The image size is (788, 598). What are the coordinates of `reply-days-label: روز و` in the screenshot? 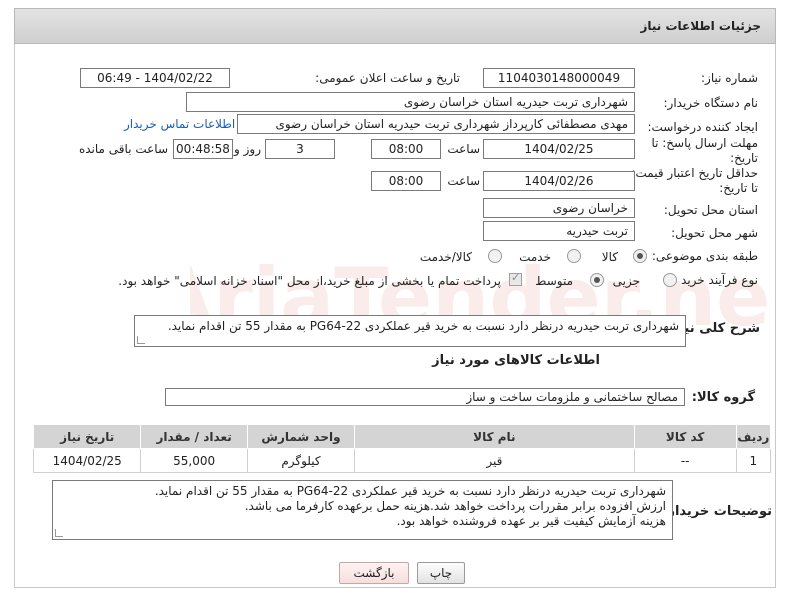 It's located at (247, 149).